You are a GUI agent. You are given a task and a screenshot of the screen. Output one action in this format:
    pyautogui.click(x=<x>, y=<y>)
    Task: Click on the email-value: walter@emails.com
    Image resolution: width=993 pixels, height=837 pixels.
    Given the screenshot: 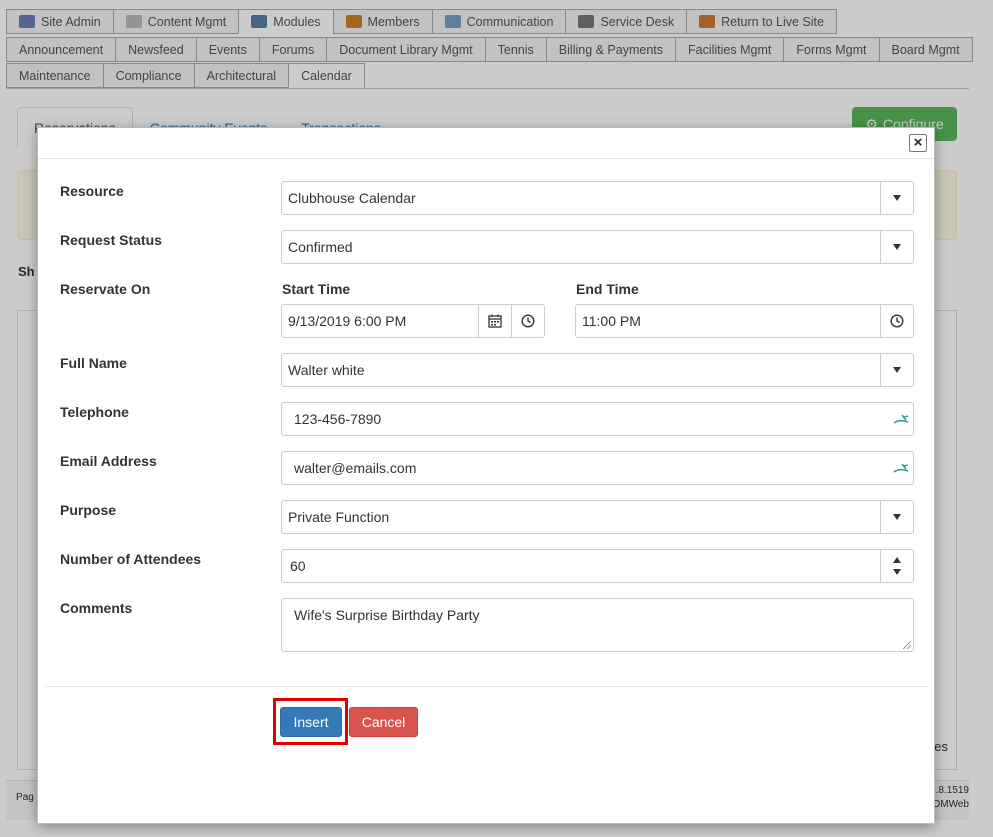 What is the action you would take?
    pyautogui.click(x=355, y=468)
    